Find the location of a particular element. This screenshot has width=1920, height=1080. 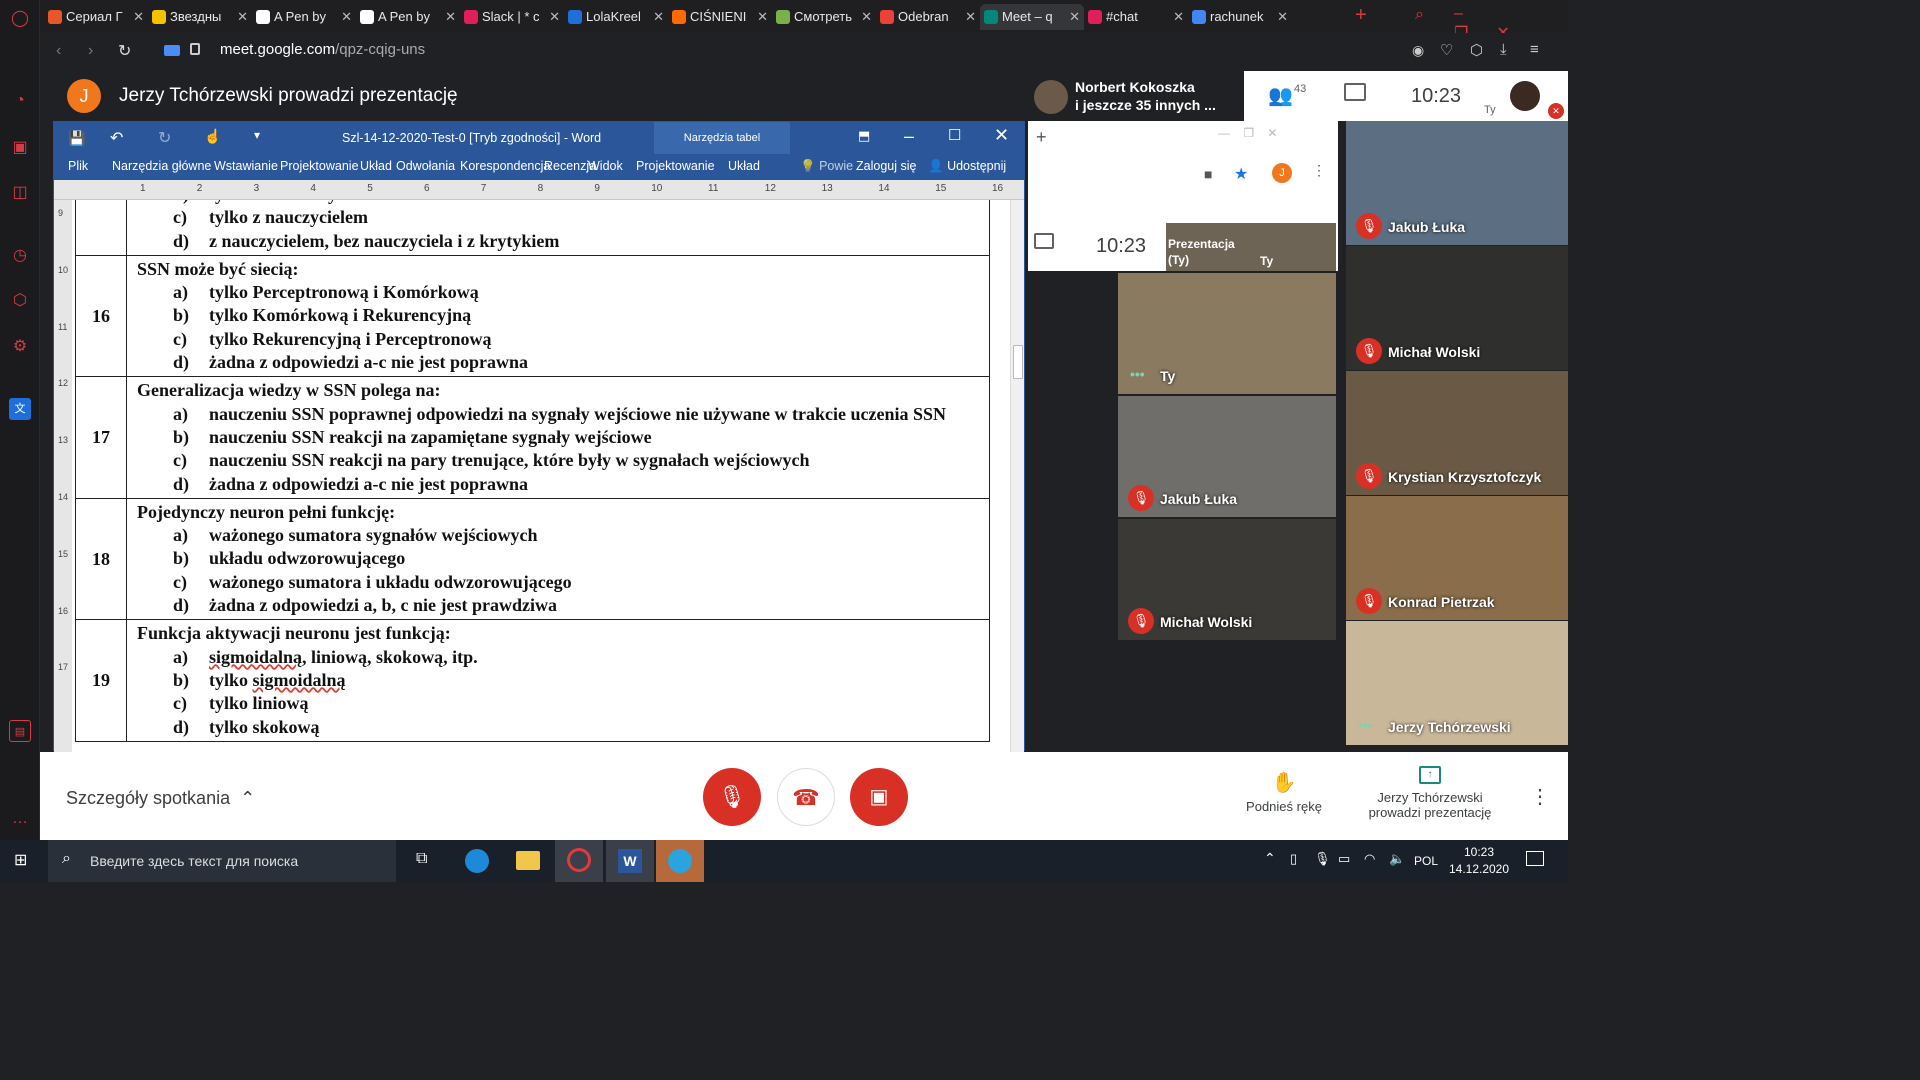

ribbon-tab: Widok is located at coordinates (605, 166).